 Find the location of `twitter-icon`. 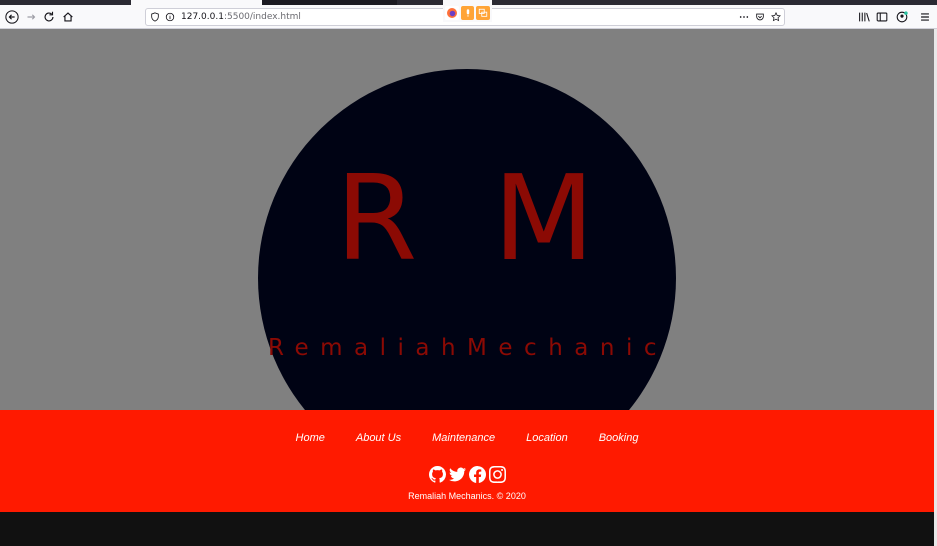

twitter-icon is located at coordinates (457, 474).